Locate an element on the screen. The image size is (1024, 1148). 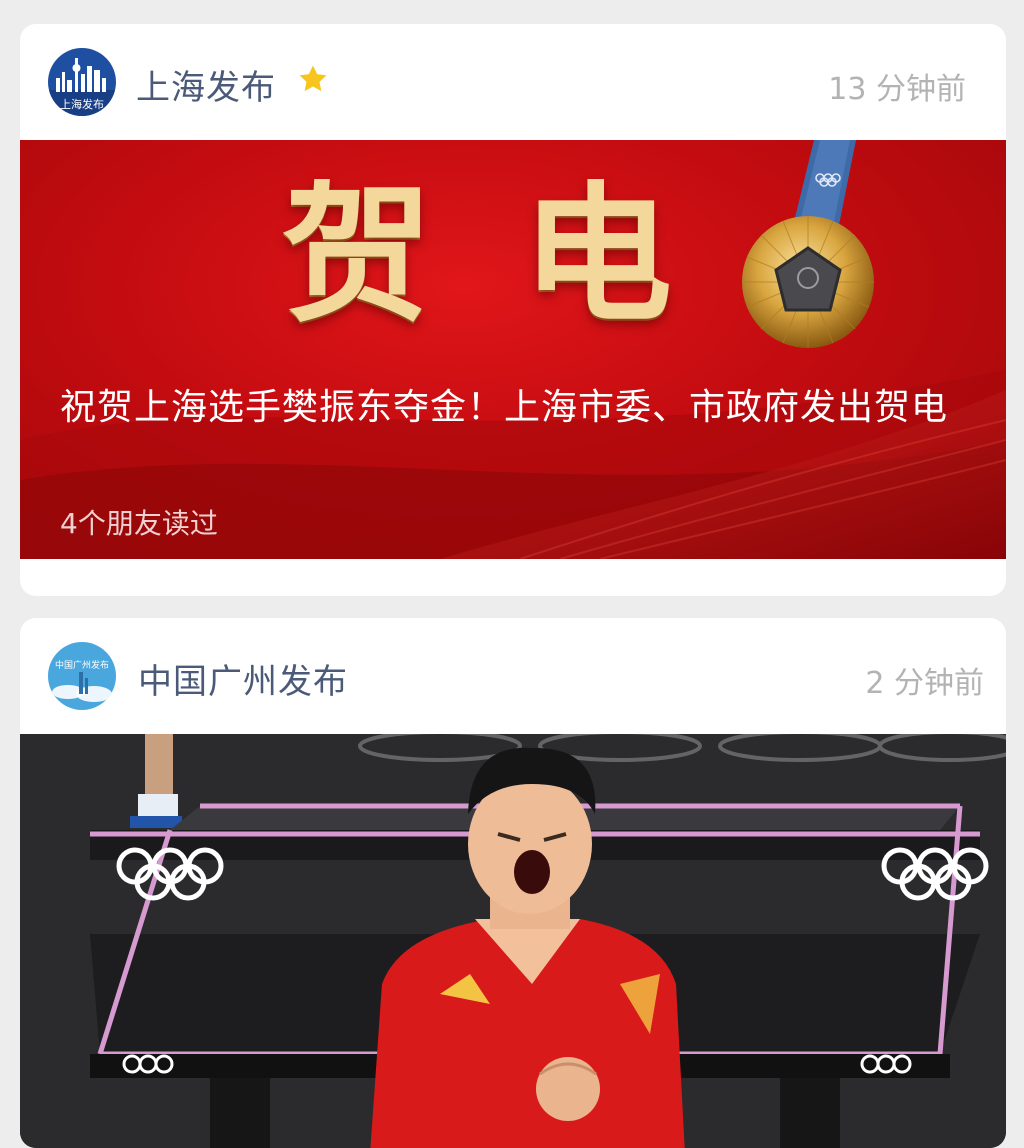
account-avatar: 中国广州发布 is located at coordinates (82, 676).